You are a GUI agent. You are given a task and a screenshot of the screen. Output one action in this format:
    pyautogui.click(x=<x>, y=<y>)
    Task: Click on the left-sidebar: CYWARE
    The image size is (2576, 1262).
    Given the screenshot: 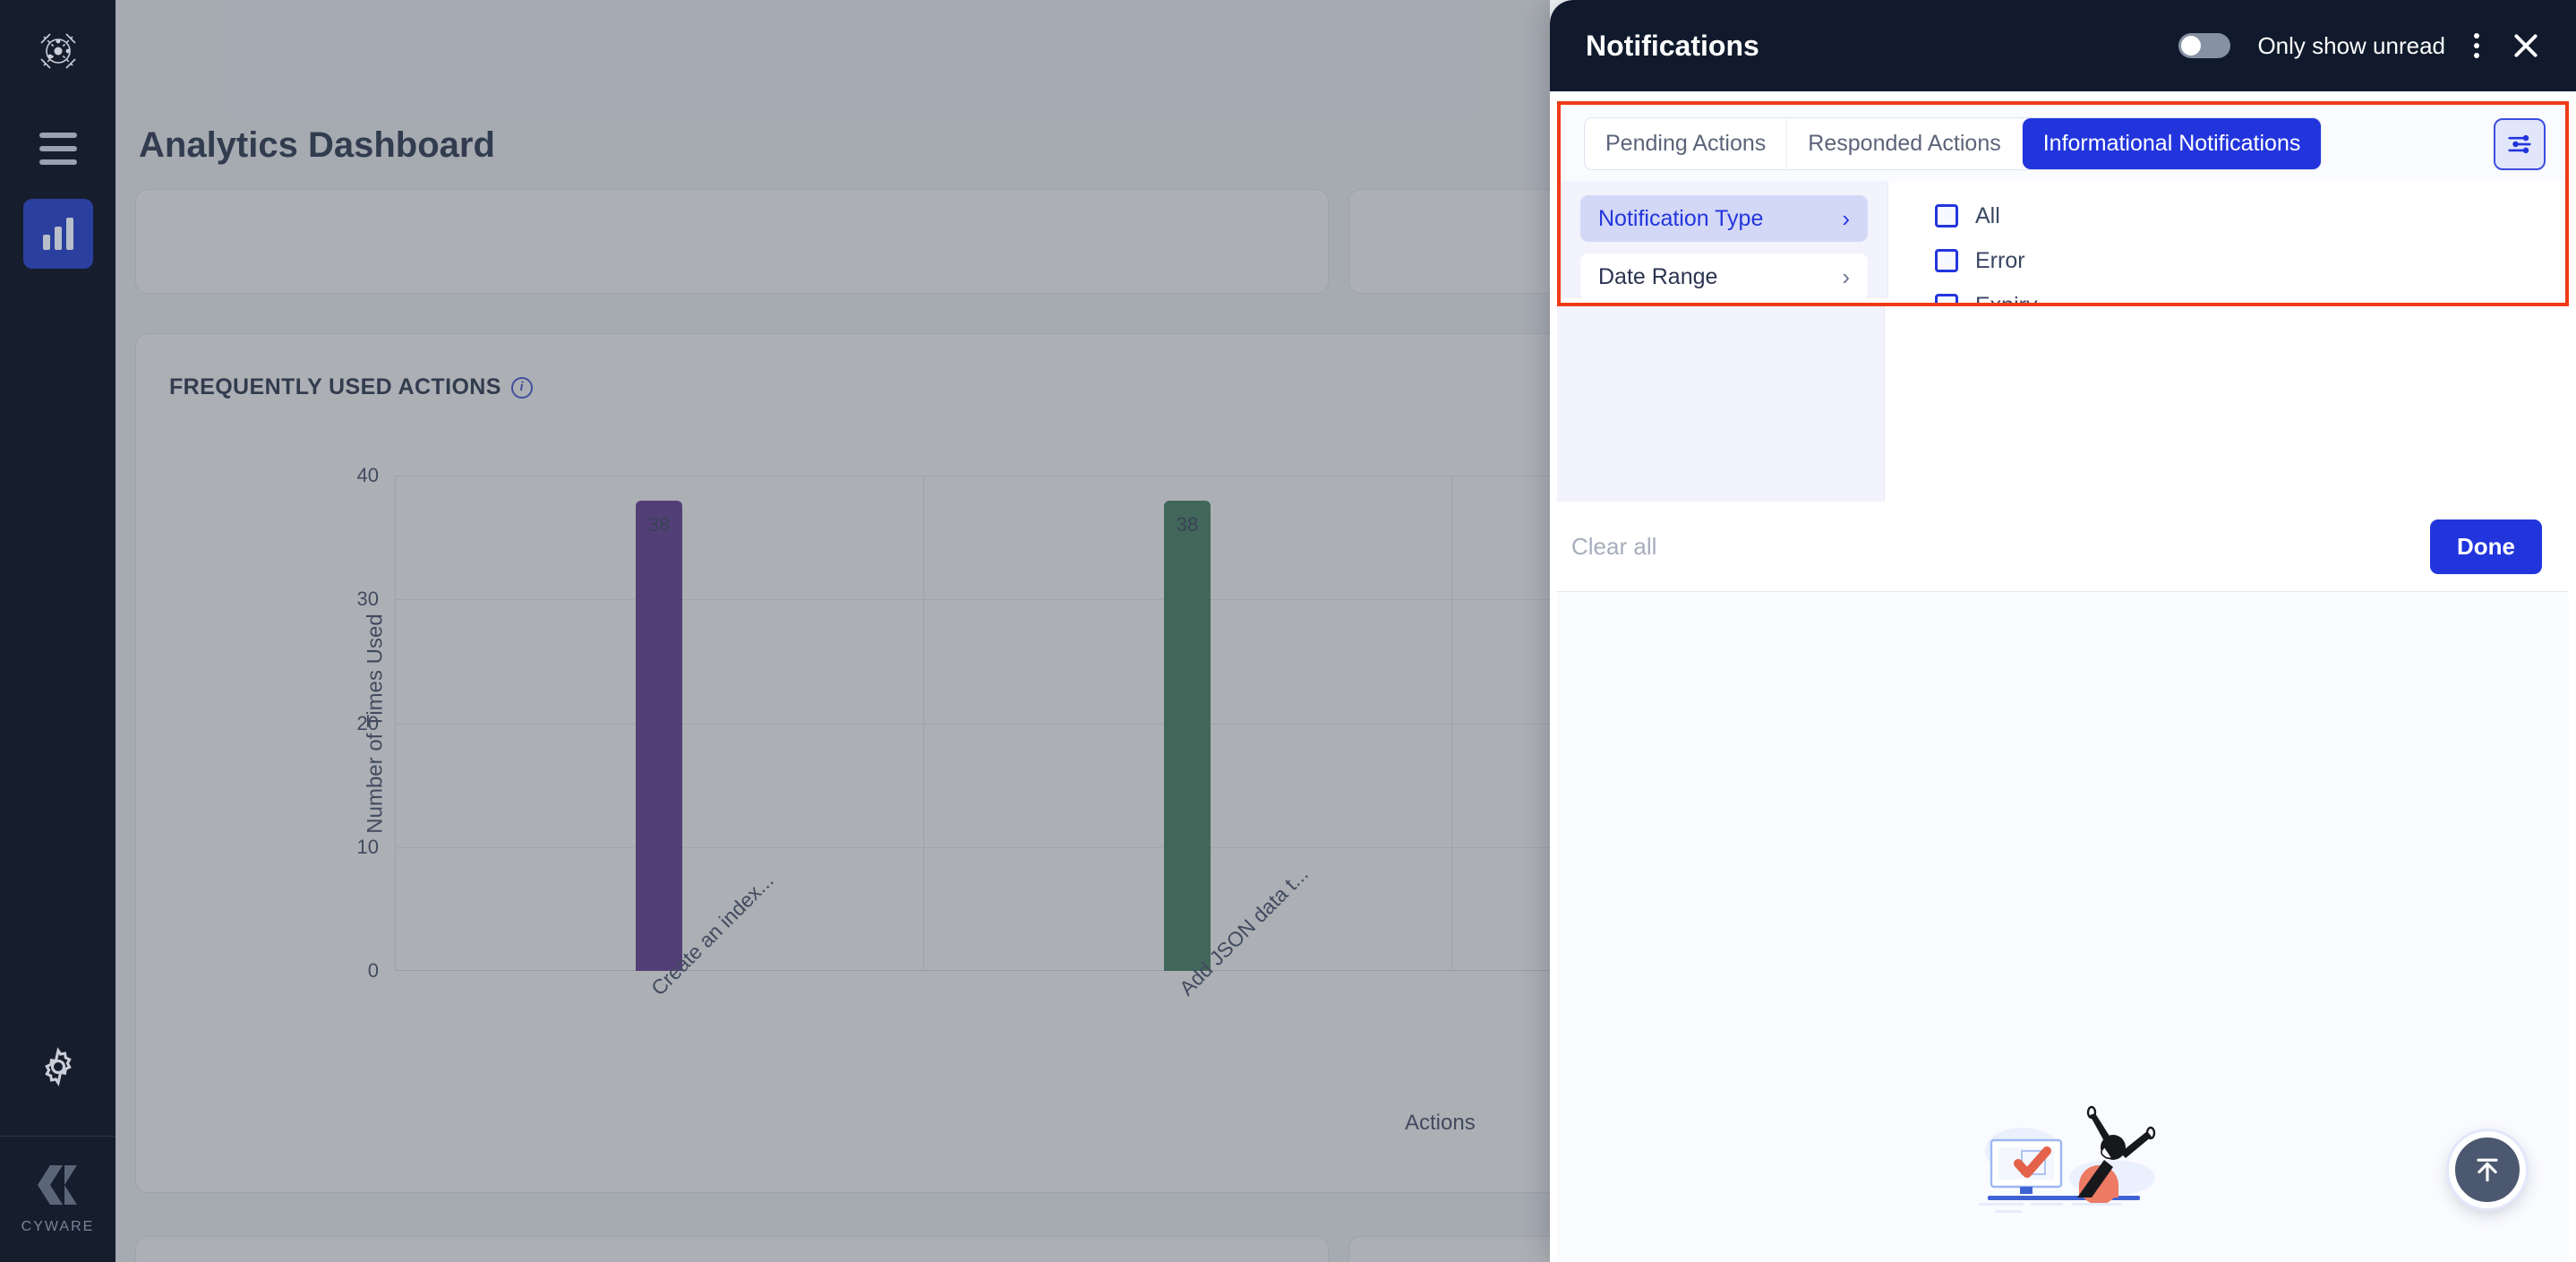 What is the action you would take?
    pyautogui.click(x=58, y=631)
    